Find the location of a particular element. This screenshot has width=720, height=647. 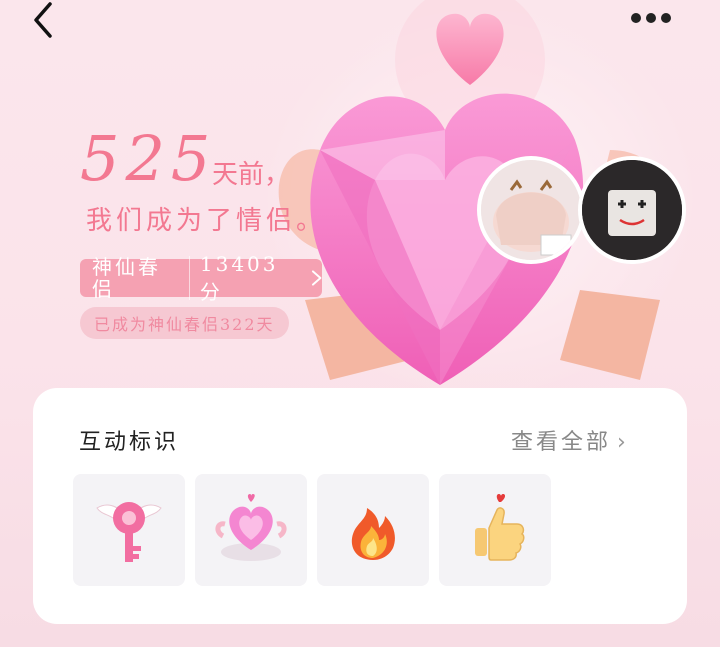

badge-list is located at coordinates (312, 530).